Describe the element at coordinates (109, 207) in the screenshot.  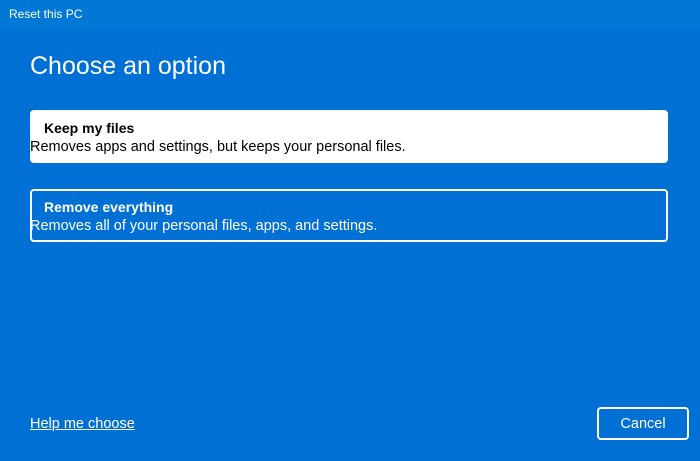
I see `option-title: Remove everything` at that location.